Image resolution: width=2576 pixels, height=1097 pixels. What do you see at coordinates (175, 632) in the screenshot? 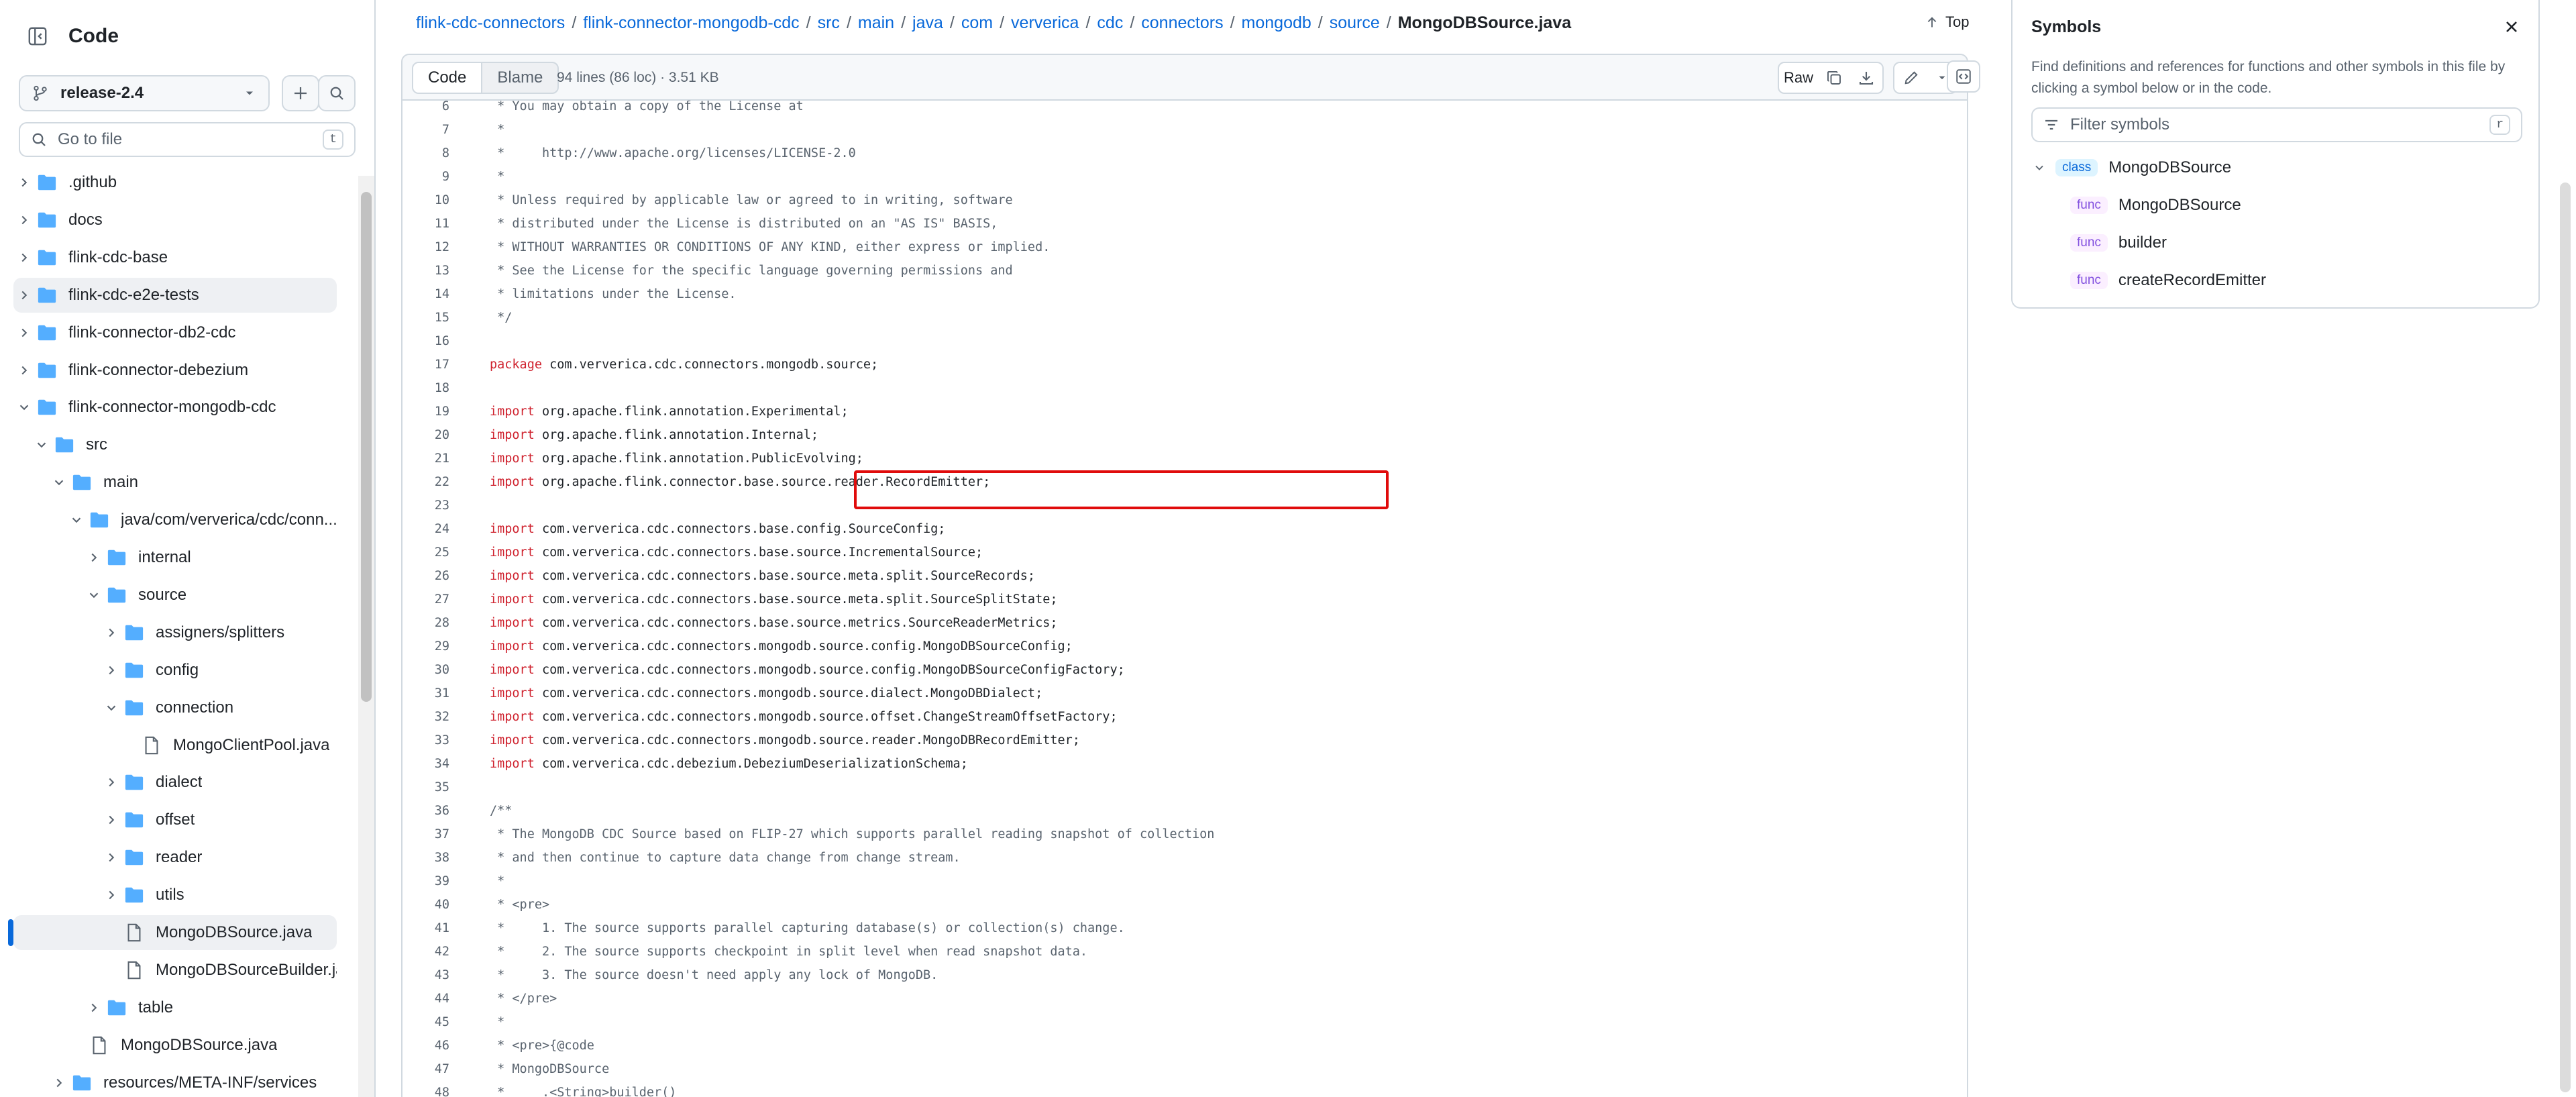
I see `tree-folder-item: assigners/splitters` at bounding box center [175, 632].